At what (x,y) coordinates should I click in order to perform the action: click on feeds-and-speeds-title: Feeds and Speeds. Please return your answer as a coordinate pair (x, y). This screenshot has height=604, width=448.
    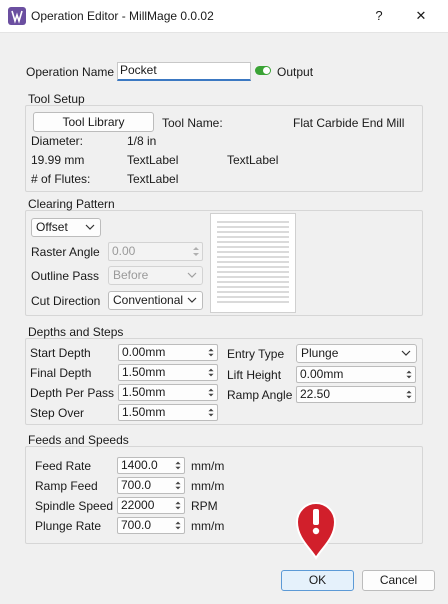
    Looking at the image, I should click on (78, 440).